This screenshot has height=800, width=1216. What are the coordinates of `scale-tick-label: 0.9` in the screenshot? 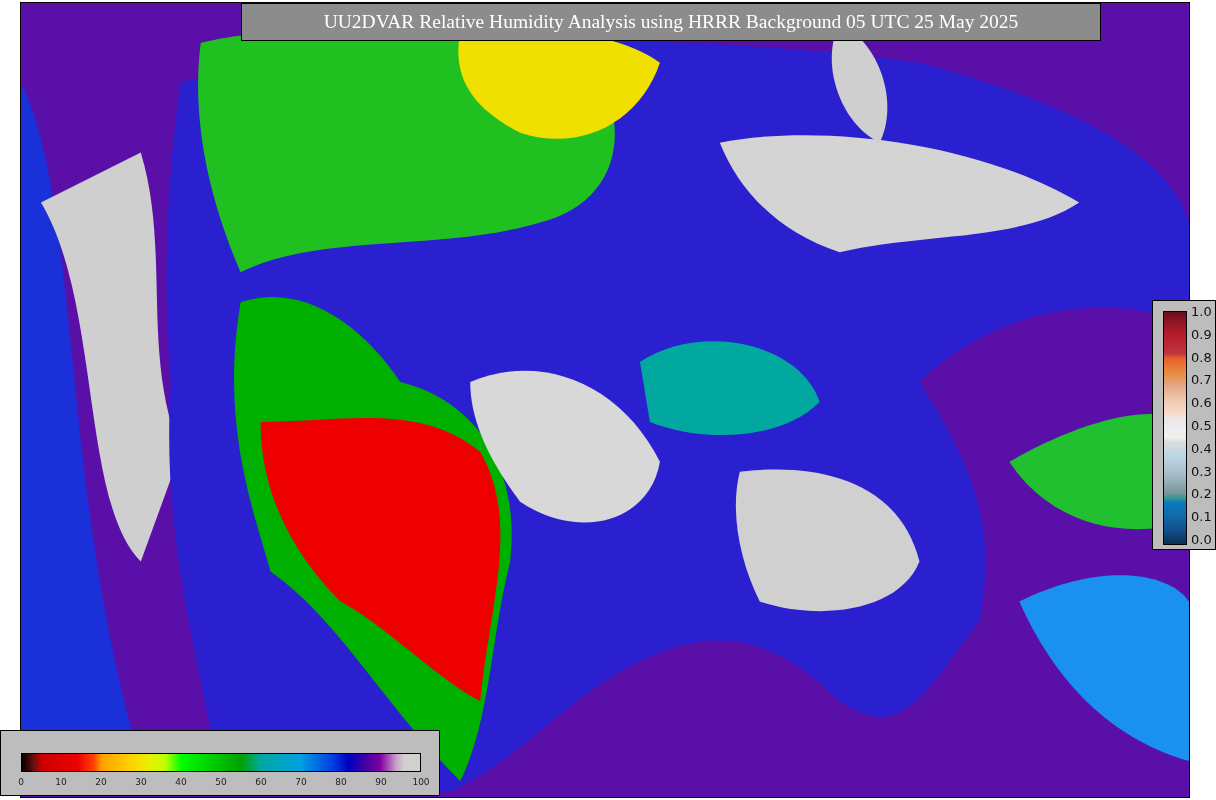 It's located at (1201, 334).